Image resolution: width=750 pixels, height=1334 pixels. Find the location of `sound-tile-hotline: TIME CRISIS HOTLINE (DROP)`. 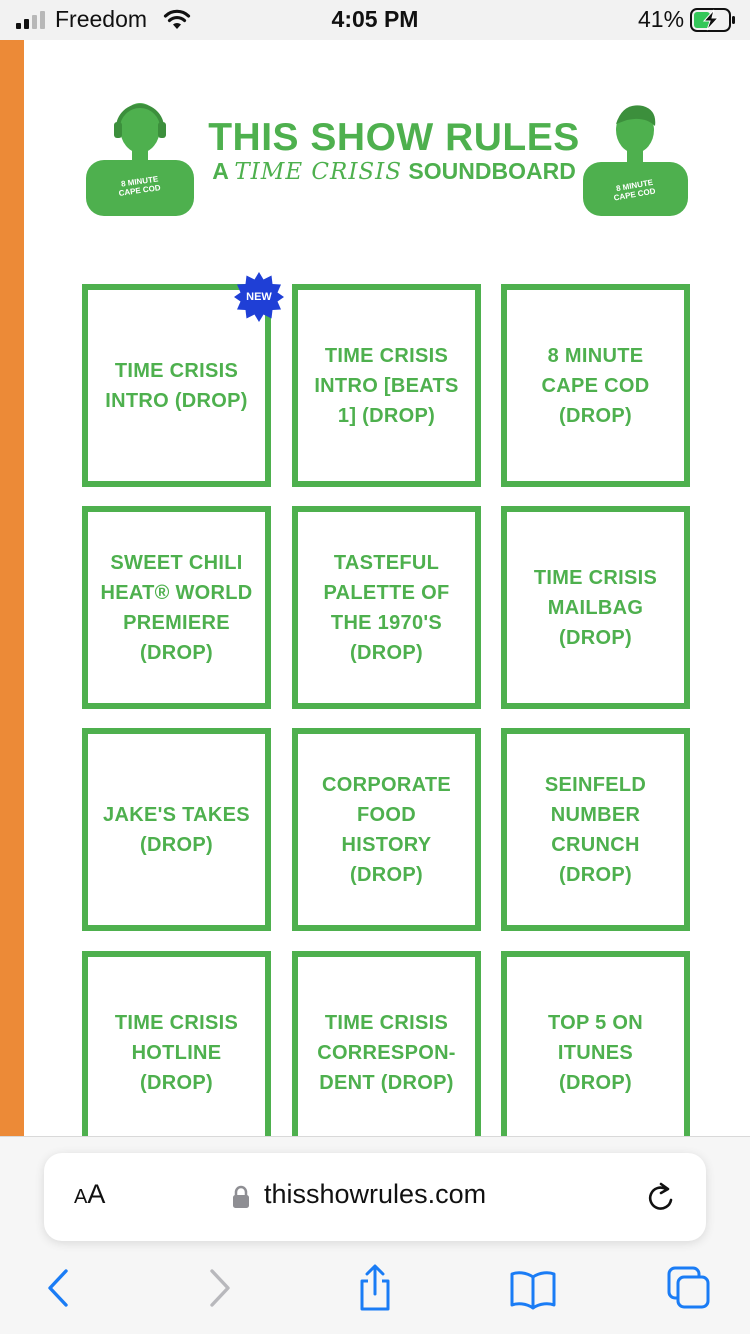

sound-tile-hotline: TIME CRISIS HOTLINE (DROP) is located at coordinates (176, 1052).